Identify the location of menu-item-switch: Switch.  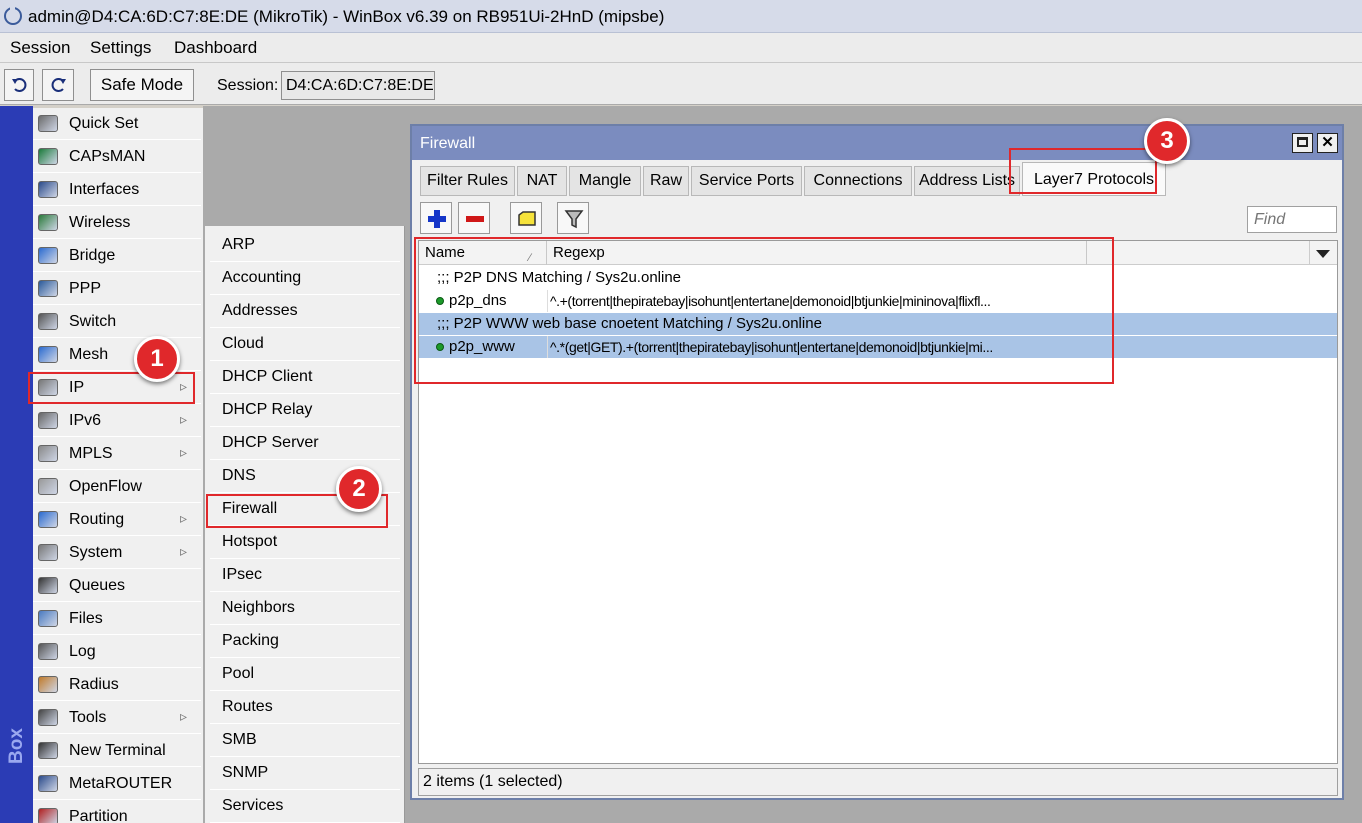
(117, 322).